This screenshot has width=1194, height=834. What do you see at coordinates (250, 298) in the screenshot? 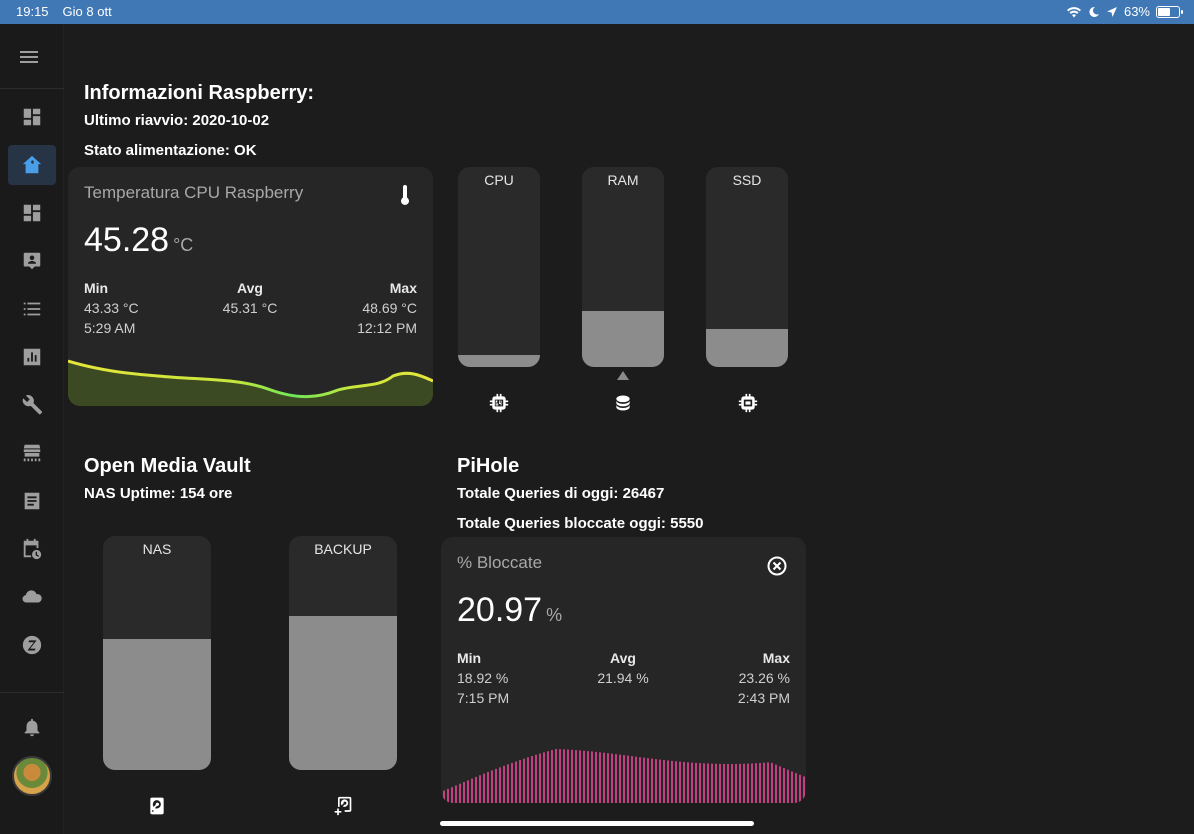
I see `stat-avg: Avg 45.31 °C` at bounding box center [250, 298].